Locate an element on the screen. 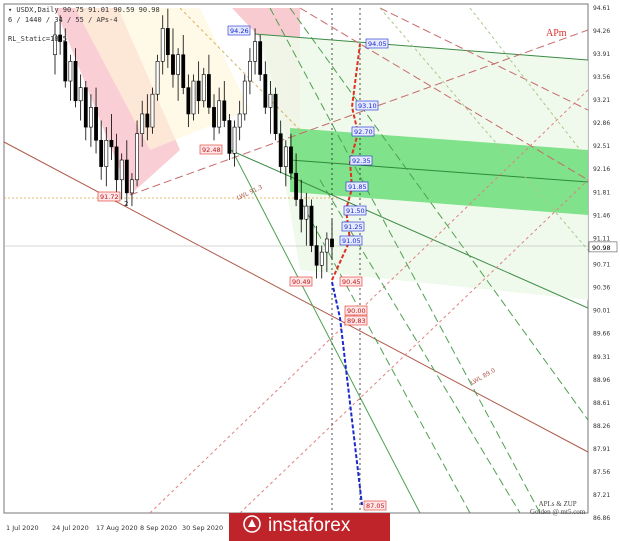 The width and height of the screenshot is (620, 541). y-tick-label: 92.16 is located at coordinates (601, 169).